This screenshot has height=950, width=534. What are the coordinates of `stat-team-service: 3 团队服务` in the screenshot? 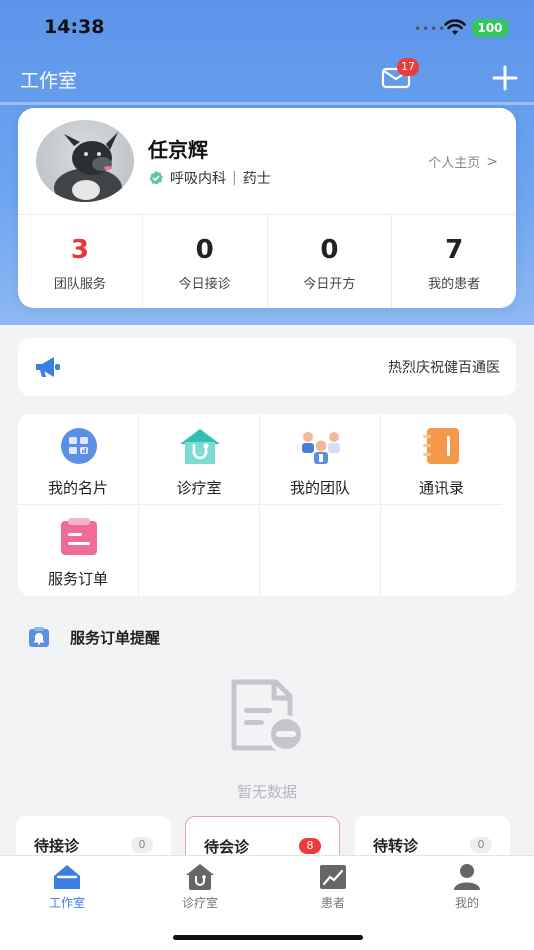 It's located at (80, 261).